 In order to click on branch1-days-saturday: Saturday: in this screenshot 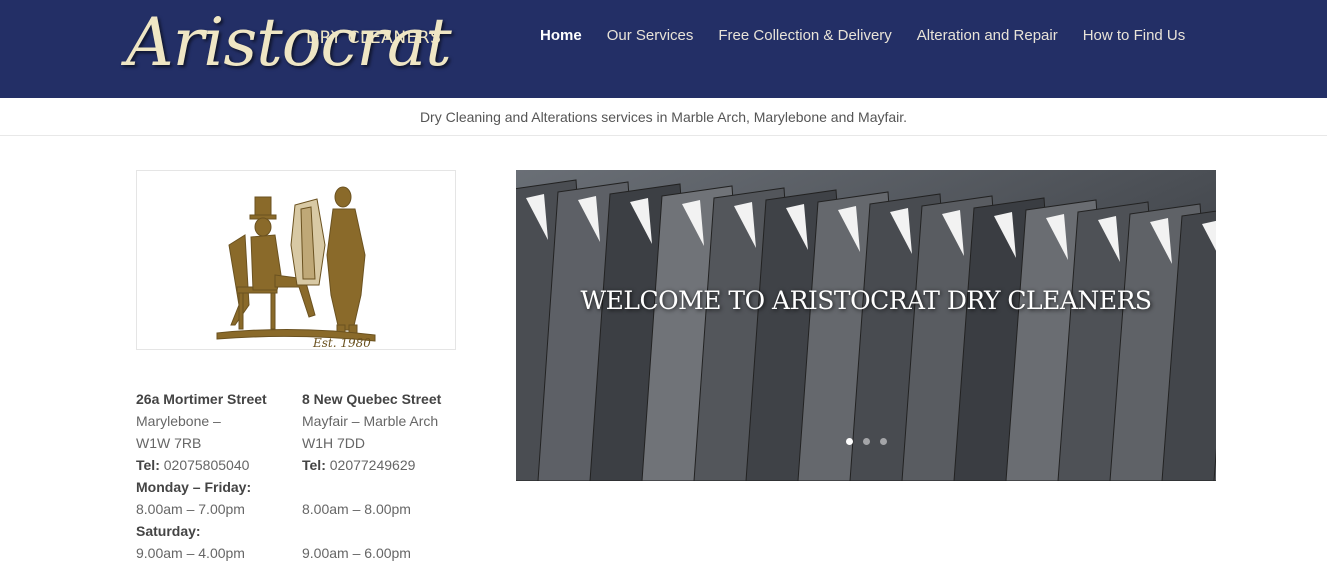, I will do `click(168, 531)`.